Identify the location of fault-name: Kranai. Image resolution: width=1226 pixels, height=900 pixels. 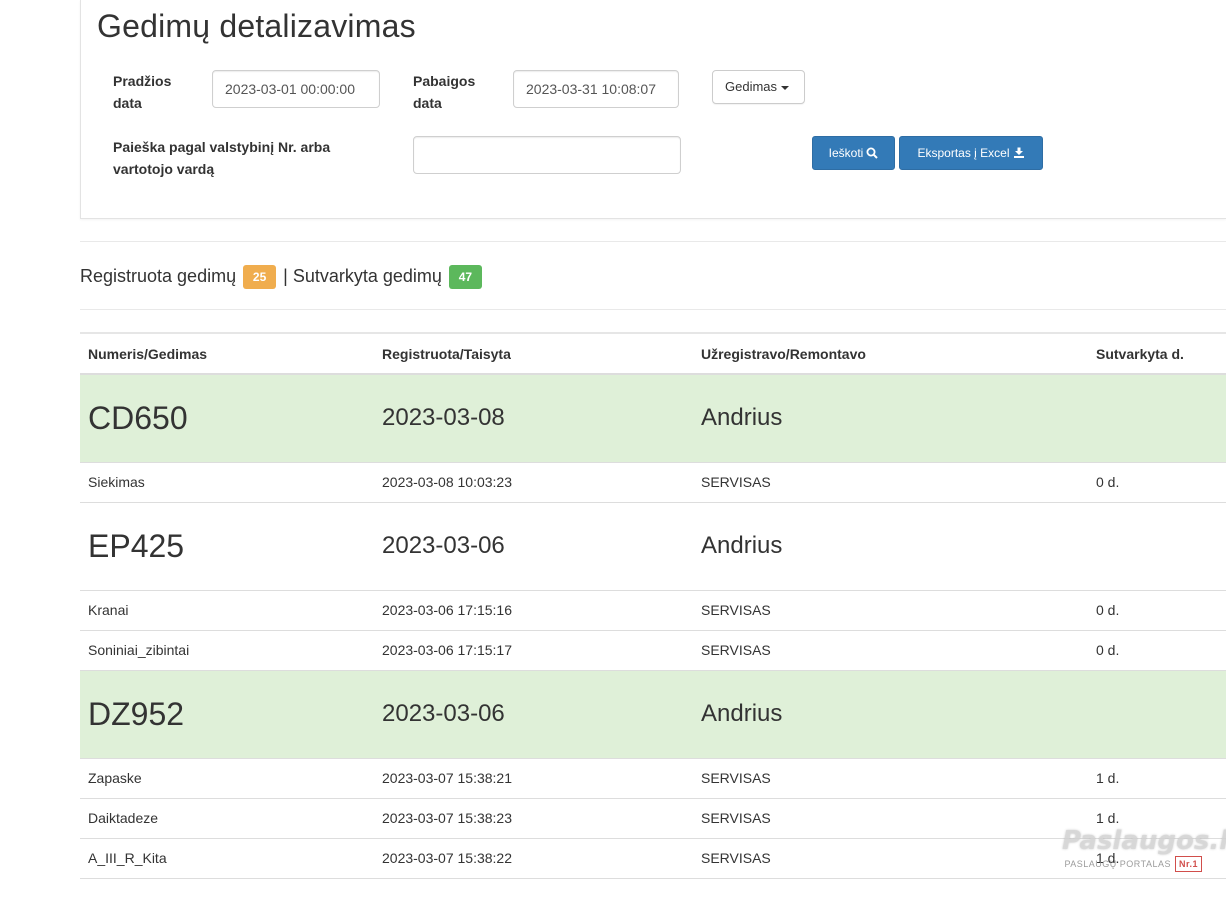
(227, 610).